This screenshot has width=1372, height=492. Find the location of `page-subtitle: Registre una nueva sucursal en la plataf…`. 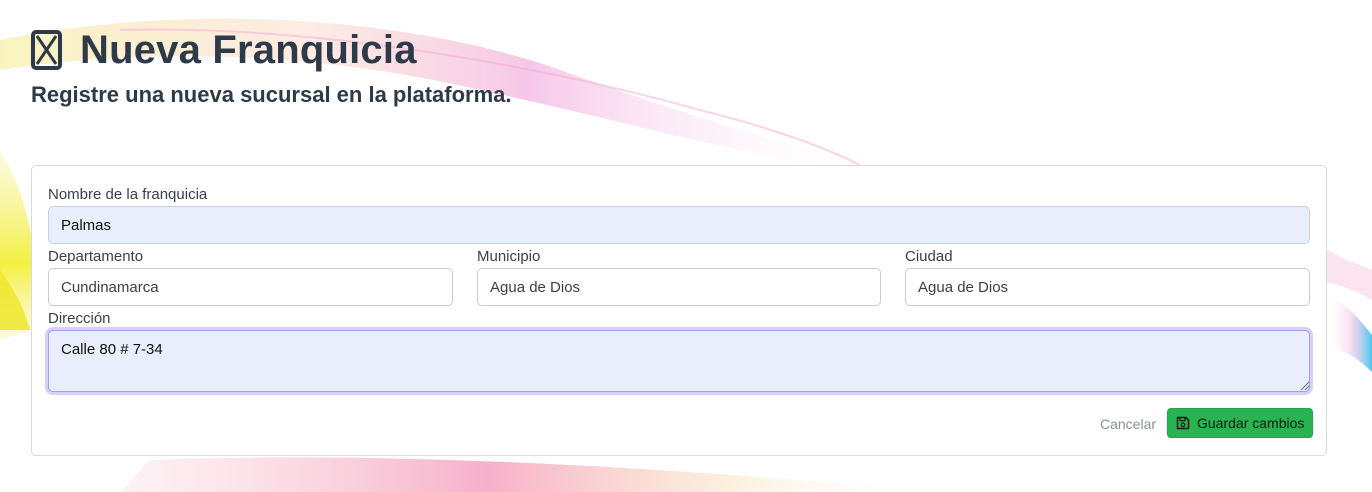

page-subtitle: Registre una nueva sucursal en la plataf… is located at coordinates (271, 94).